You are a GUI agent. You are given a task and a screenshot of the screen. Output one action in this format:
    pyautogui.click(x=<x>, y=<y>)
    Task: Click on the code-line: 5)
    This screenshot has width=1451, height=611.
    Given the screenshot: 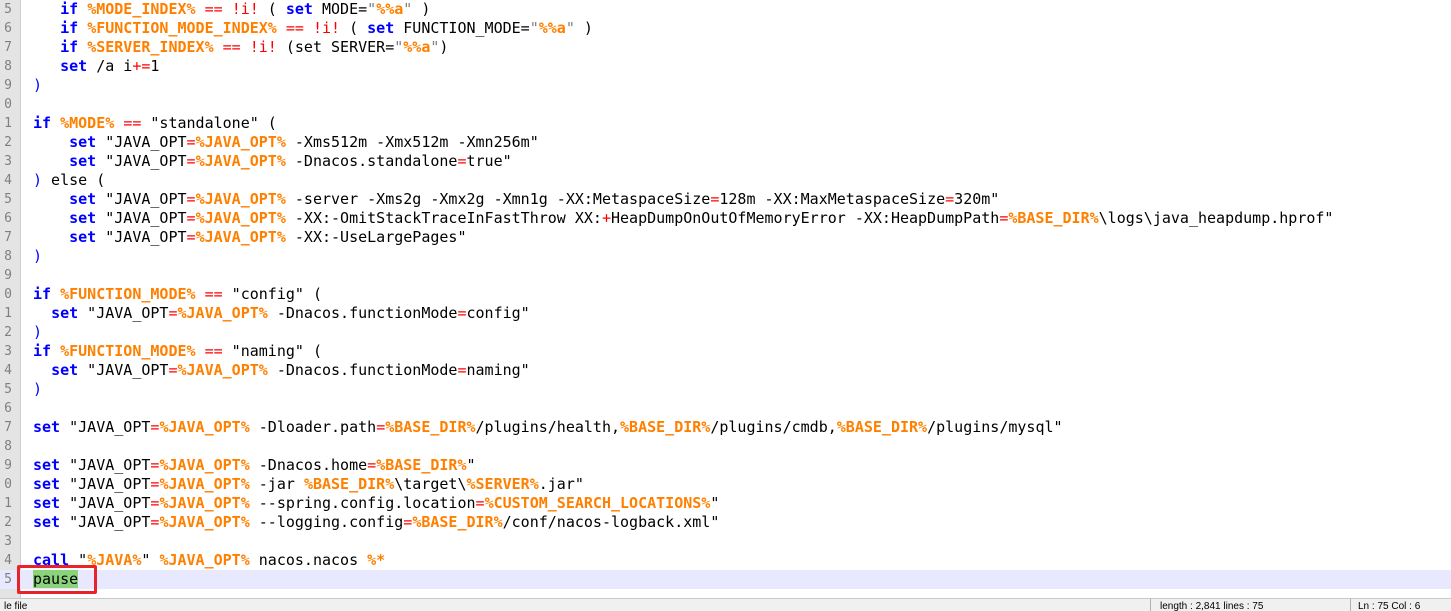 What is the action you would take?
    pyautogui.click(x=725, y=389)
    